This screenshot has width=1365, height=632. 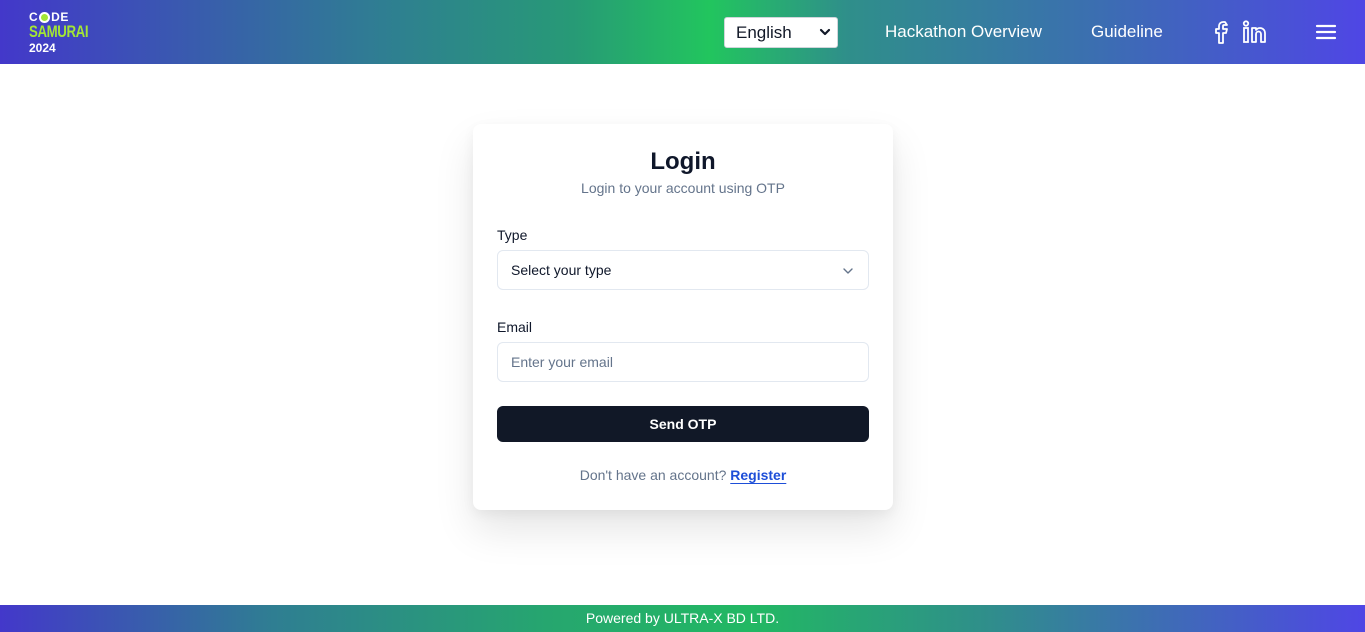 I want to click on language-select: English, so click(x=781, y=32).